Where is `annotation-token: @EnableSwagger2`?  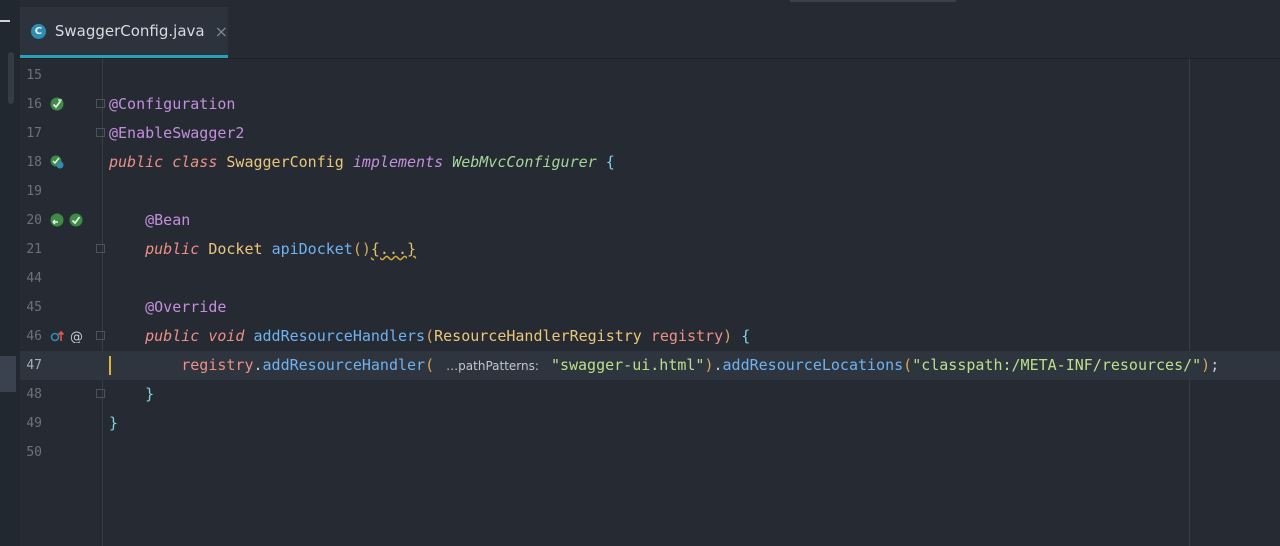
annotation-token: @EnableSwagger2 is located at coordinates (177, 133).